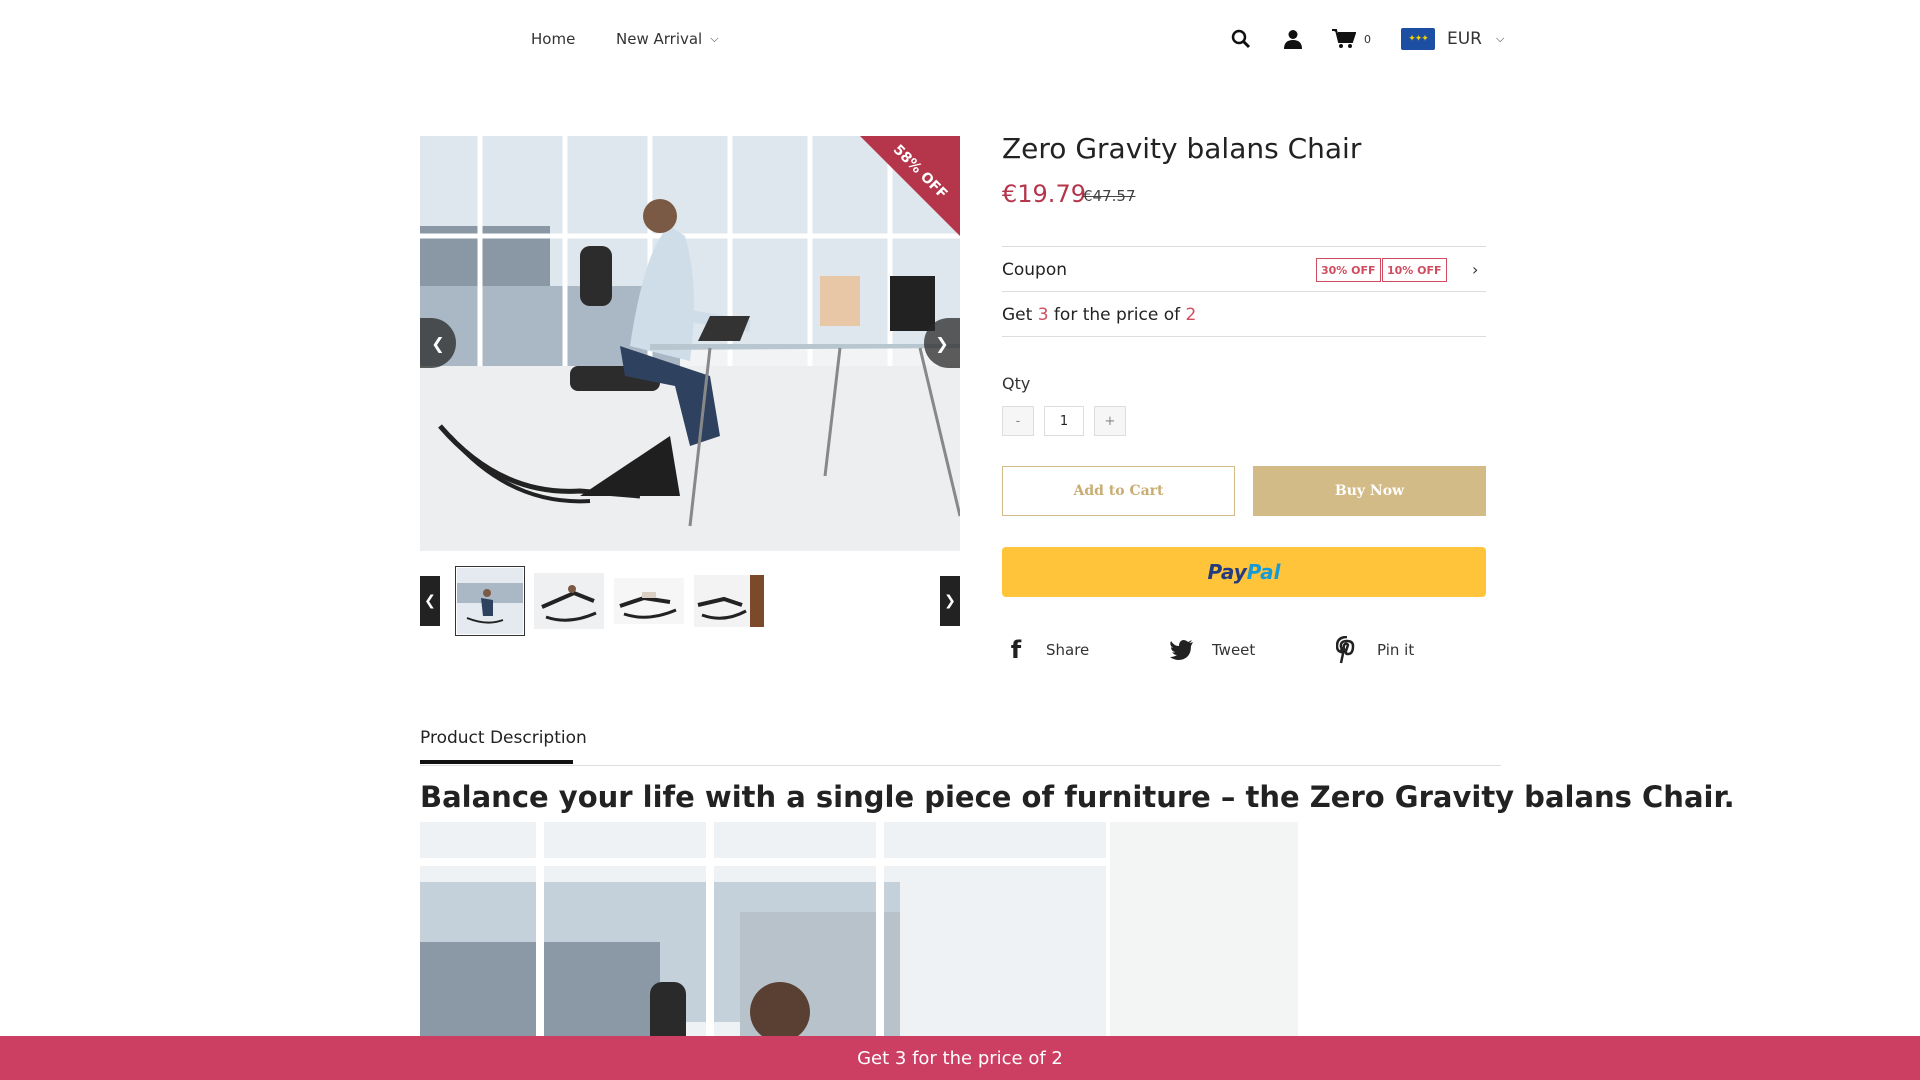 The width and height of the screenshot is (1920, 1080). Describe the element at coordinates (1064, 421) in the screenshot. I see `qty-input` at that location.